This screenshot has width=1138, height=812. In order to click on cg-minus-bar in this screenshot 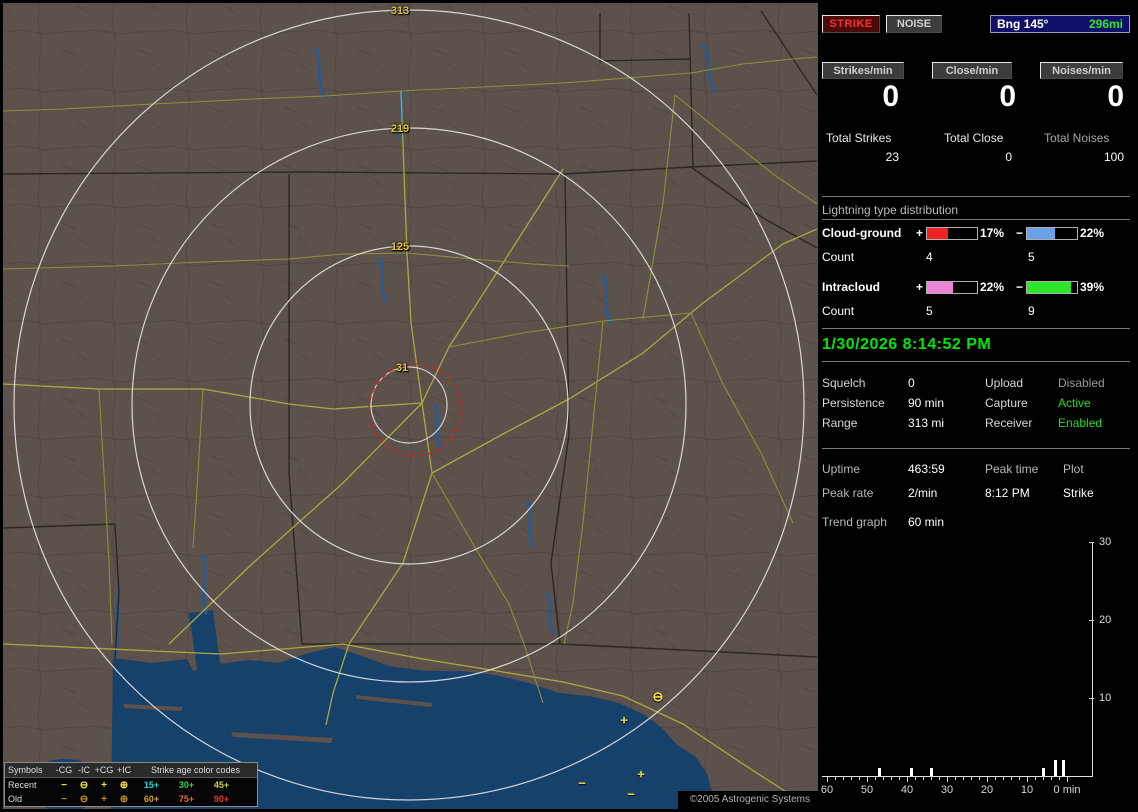, I will do `click(1052, 233)`.